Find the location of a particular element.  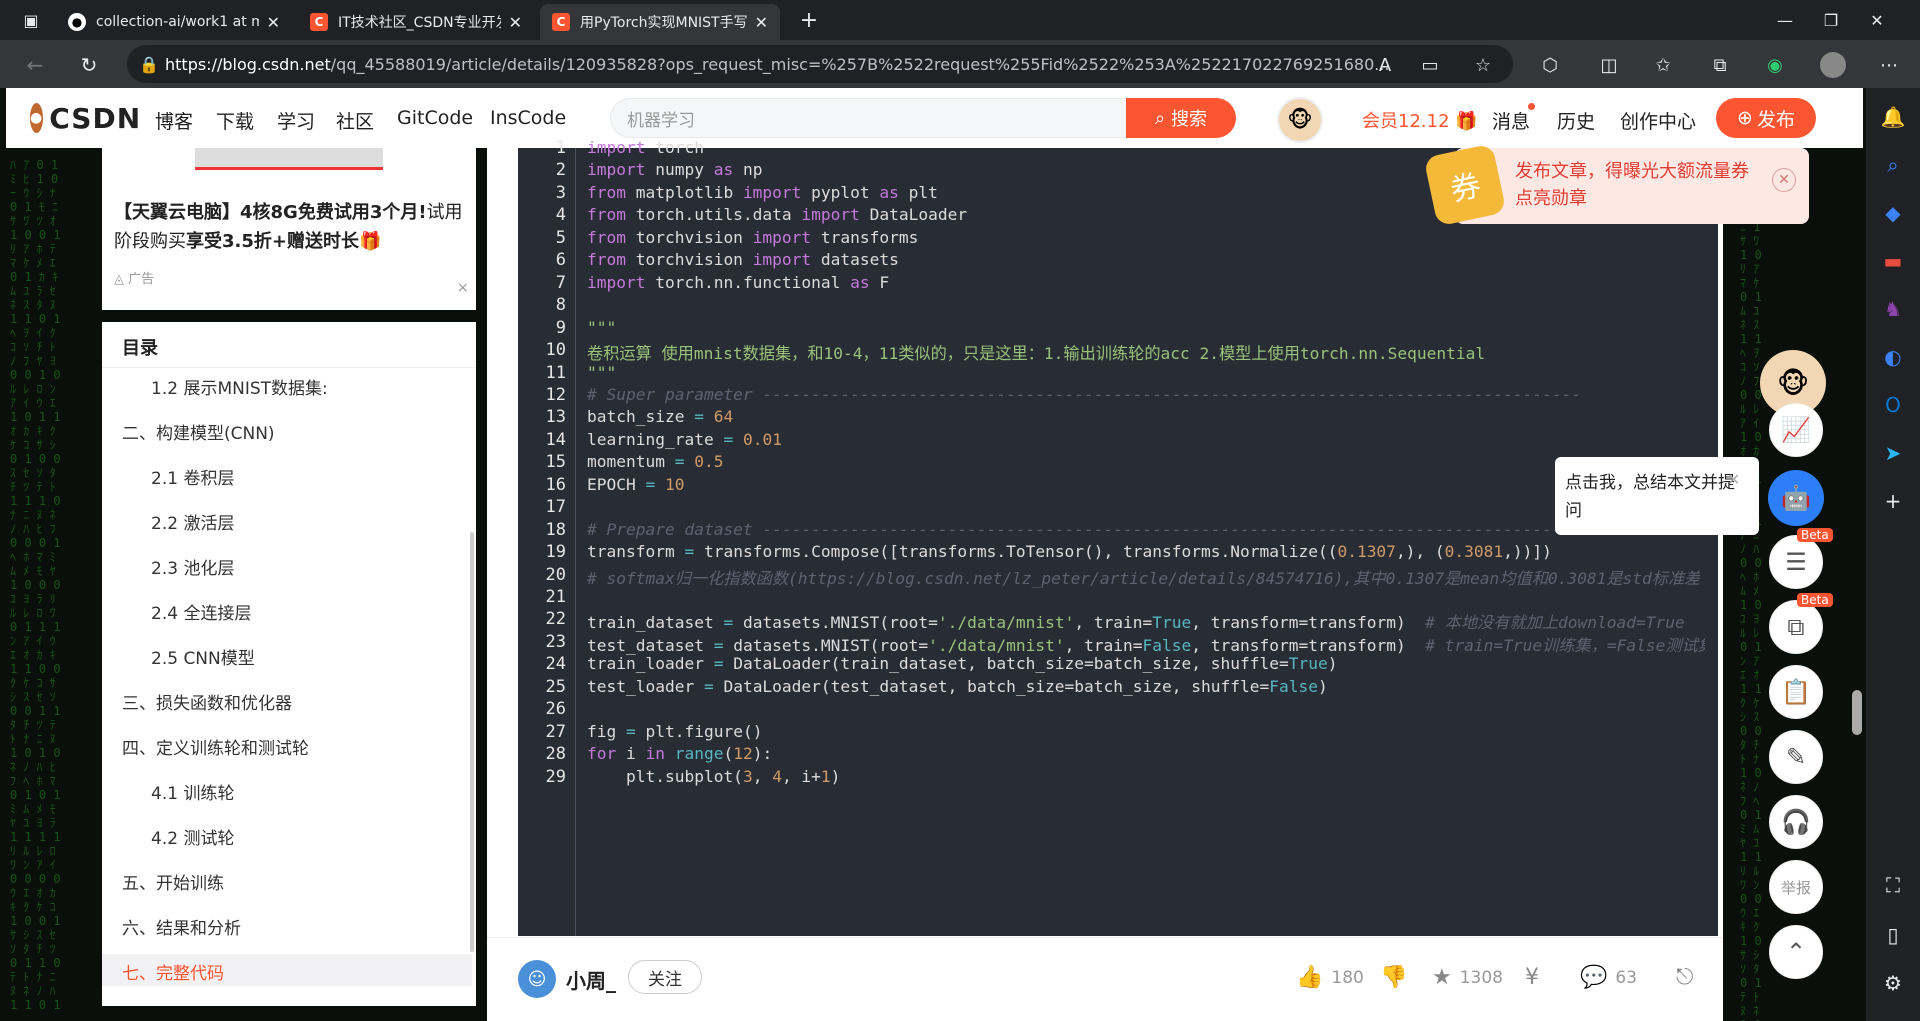

page-scrollbar is located at coordinates (1857, 712).